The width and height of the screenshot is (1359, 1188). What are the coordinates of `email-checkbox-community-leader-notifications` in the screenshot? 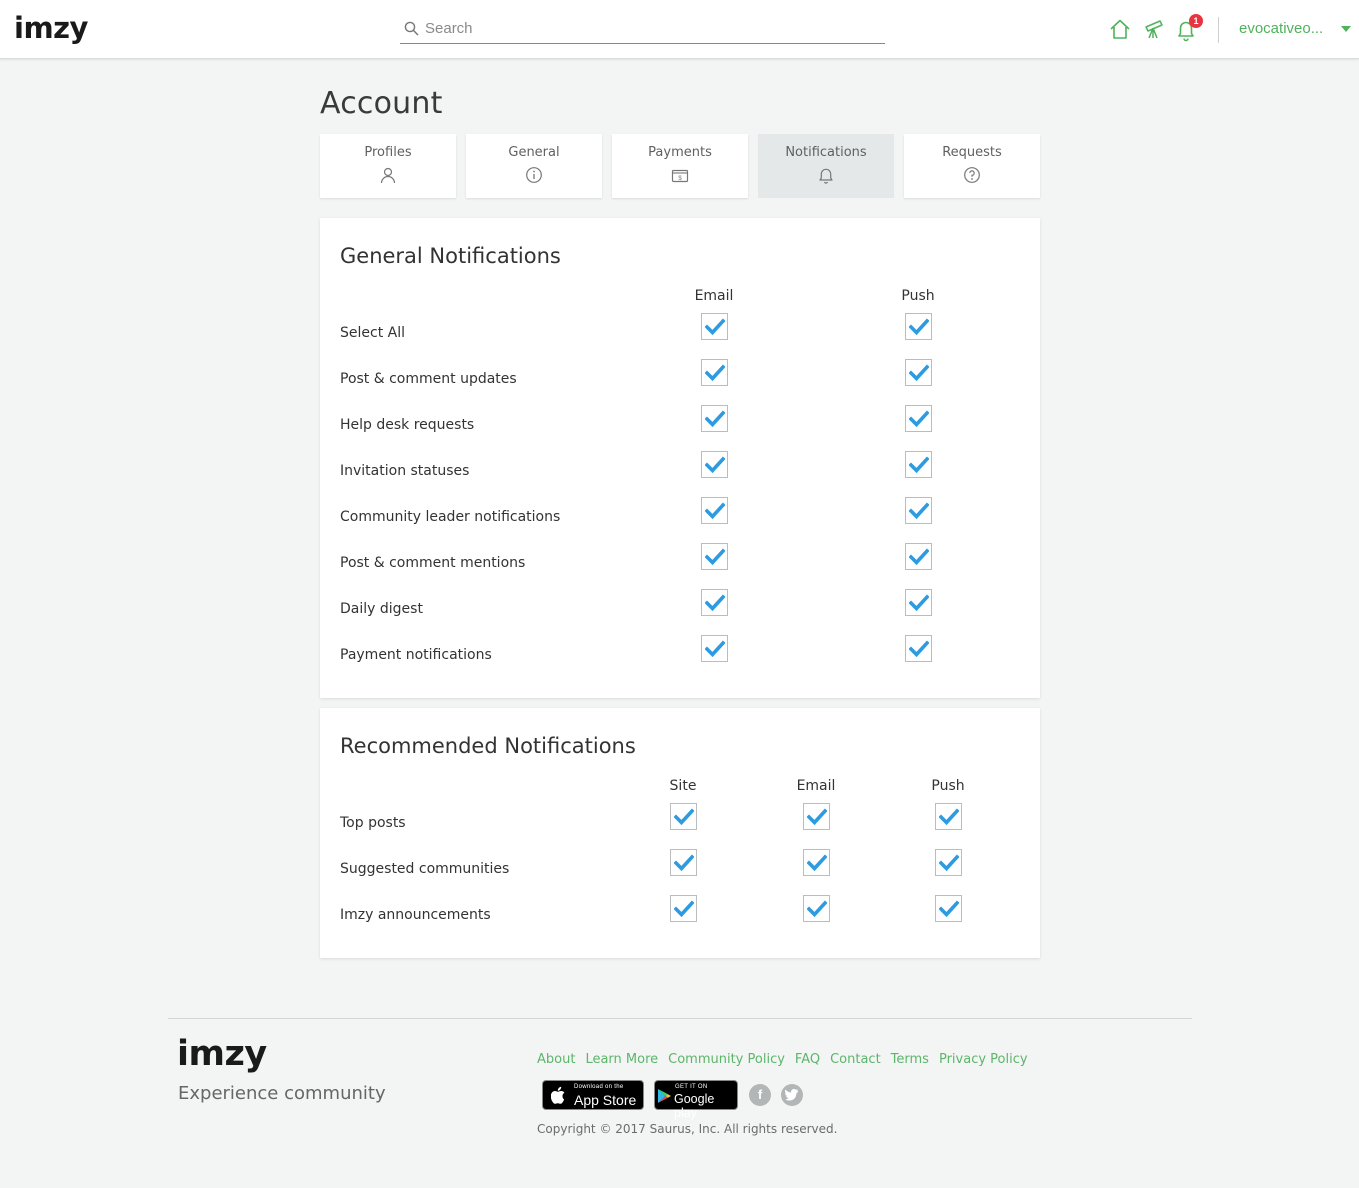 It's located at (714, 510).